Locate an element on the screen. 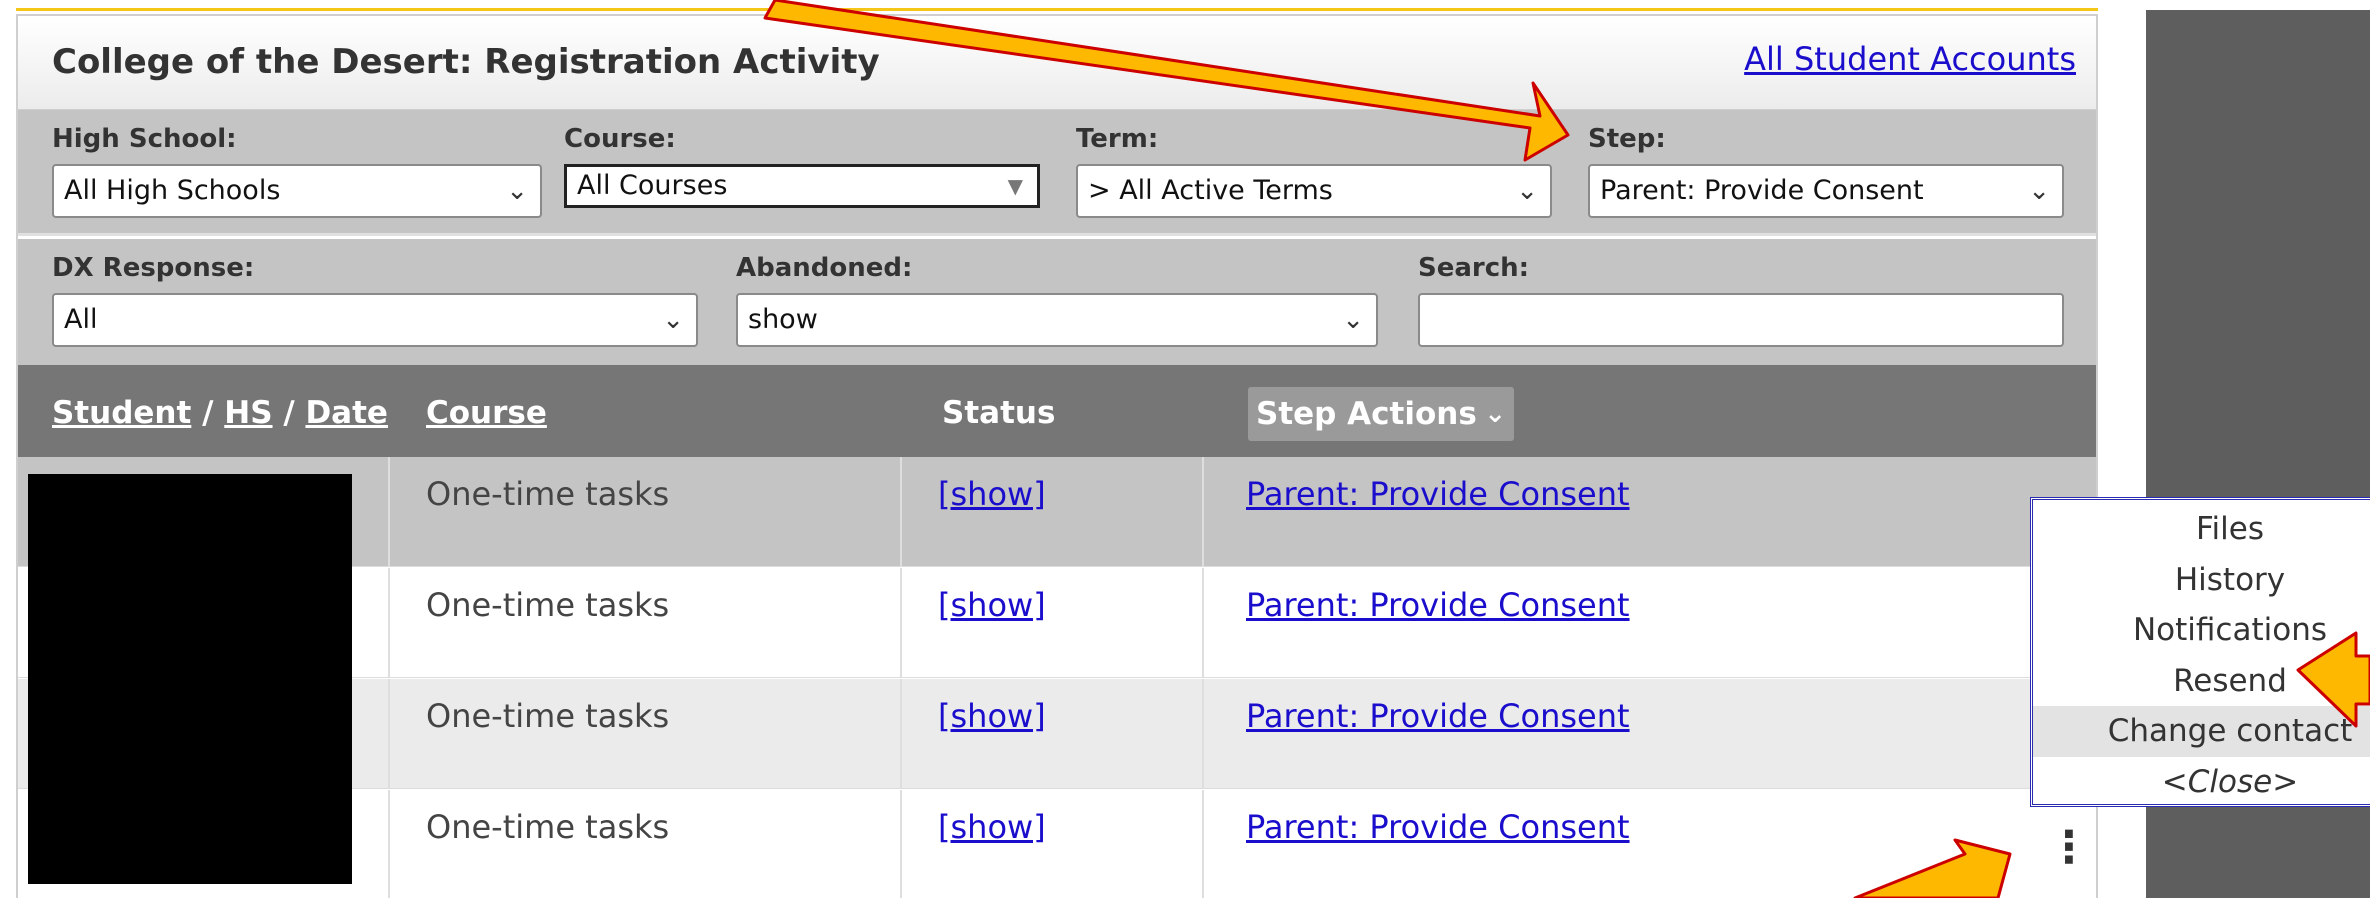  sort-course-link: Course is located at coordinates (486, 413).